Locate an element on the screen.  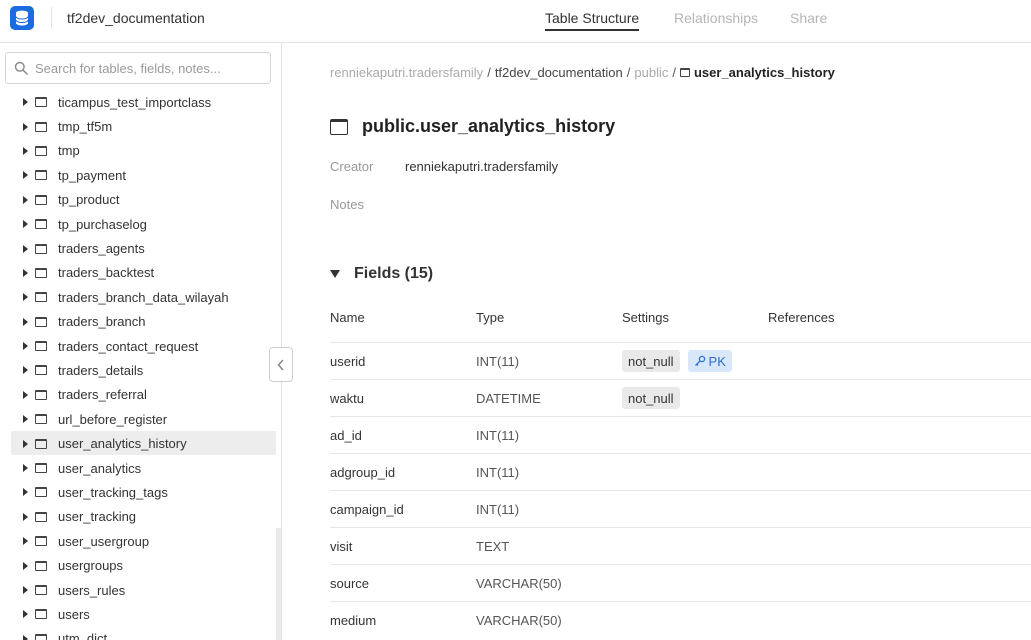
sidebar-item-traders-details: traders_details is located at coordinates (140, 370).